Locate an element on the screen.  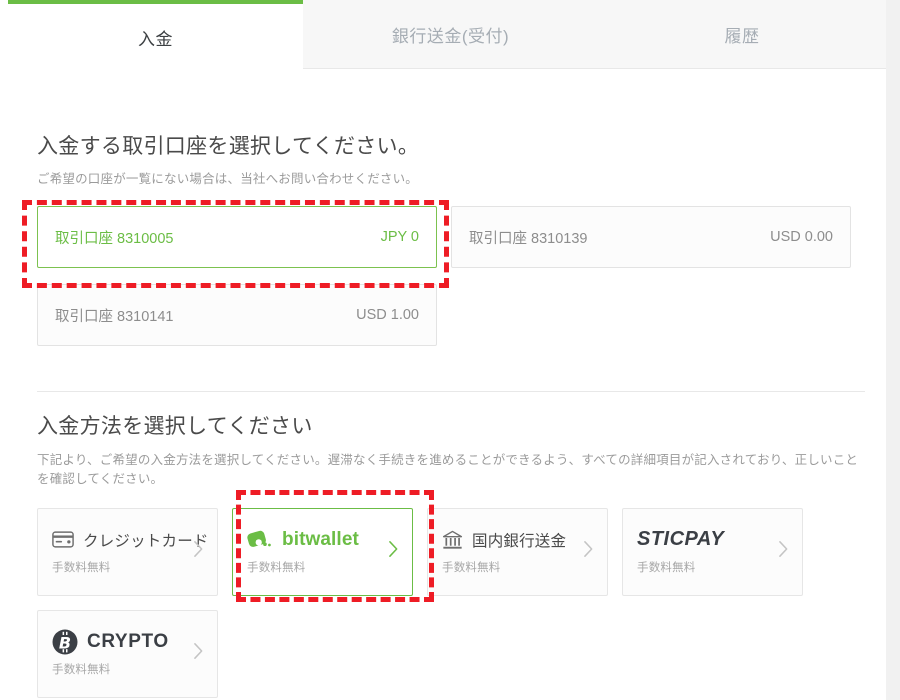
method-card-label: CRYPTO is located at coordinates (128, 641).